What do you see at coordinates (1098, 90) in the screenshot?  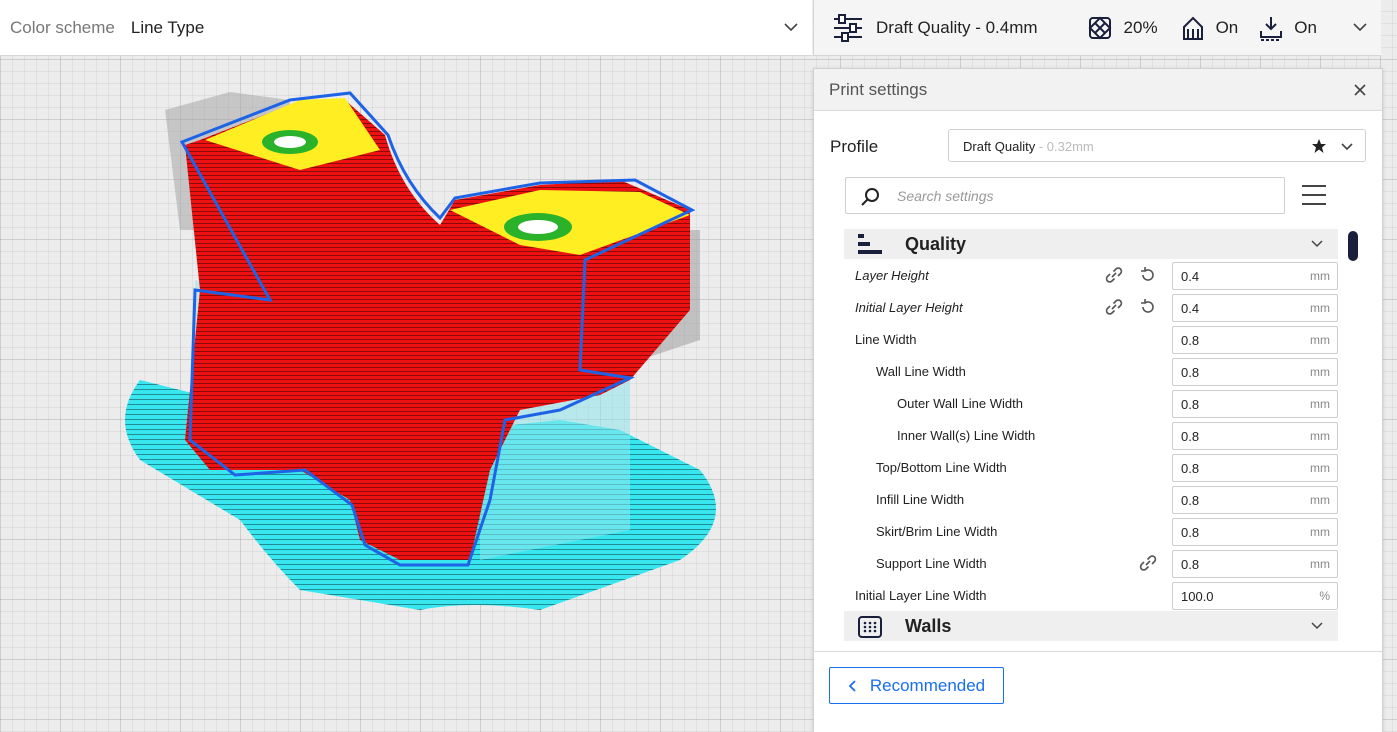 I see `panel-header: Print settings` at bounding box center [1098, 90].